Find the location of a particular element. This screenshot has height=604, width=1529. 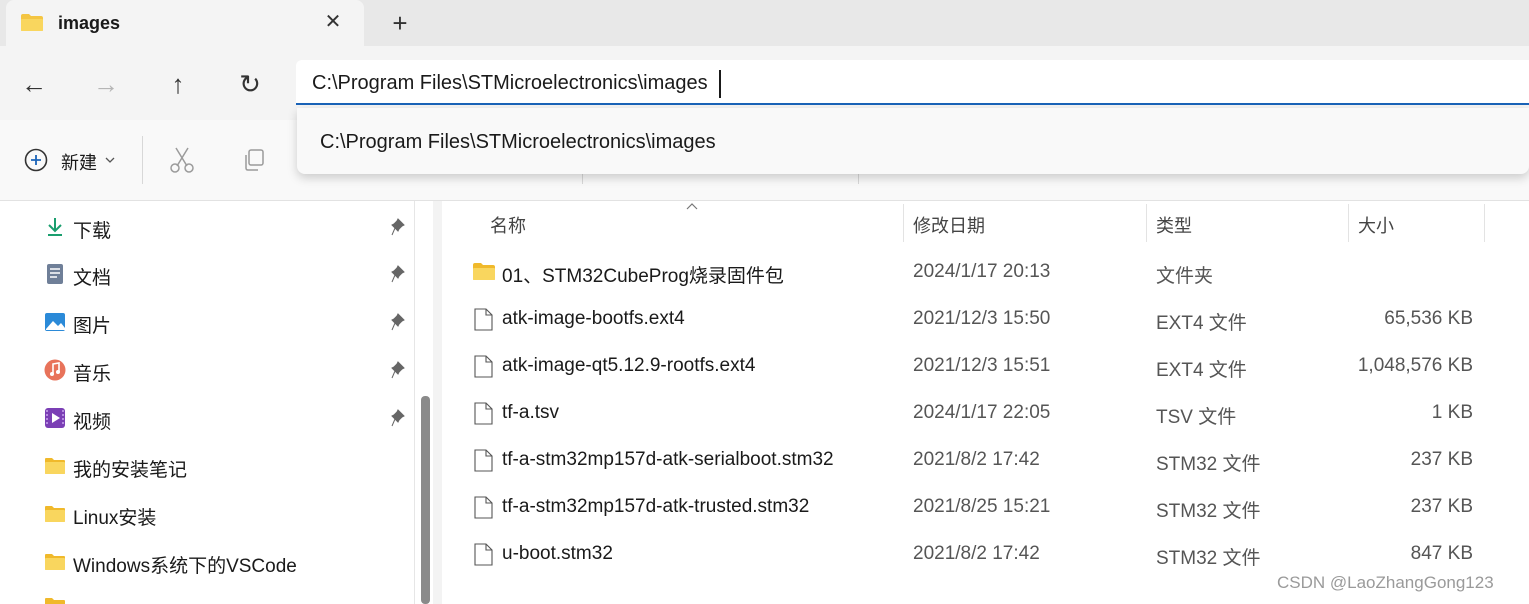

music-icon is located at coordinates (55, 370).